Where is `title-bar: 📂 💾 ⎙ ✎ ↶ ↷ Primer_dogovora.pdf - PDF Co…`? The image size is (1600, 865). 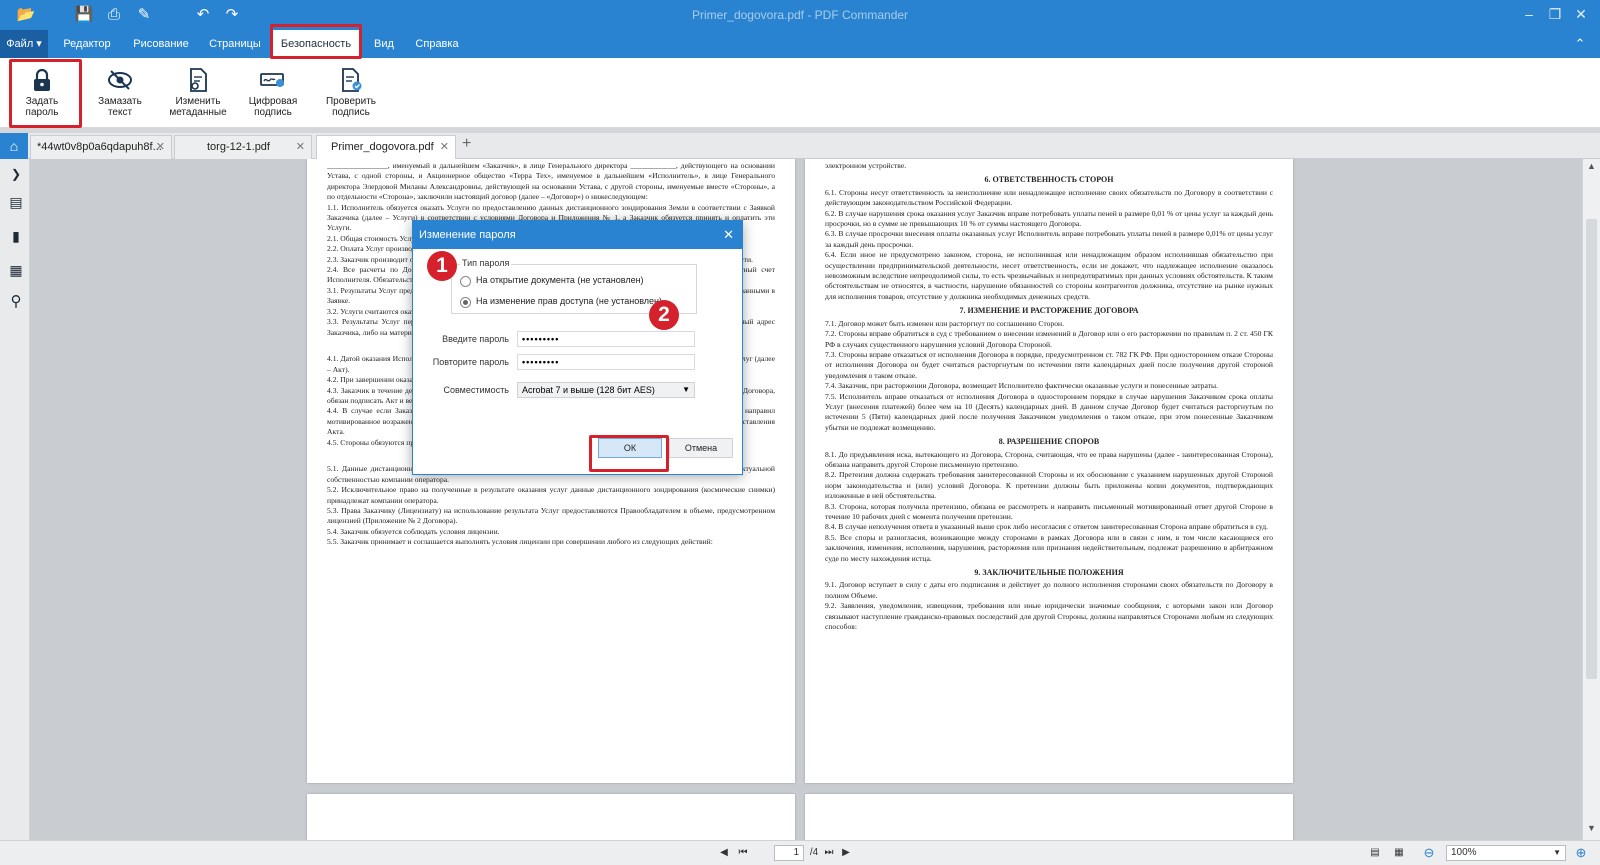
title-bar: 📂 💾 ⎙ ✎ ↶ ↷ Primer_dogovora.pdf - PDF Co… is located at coordinates (800, 15).